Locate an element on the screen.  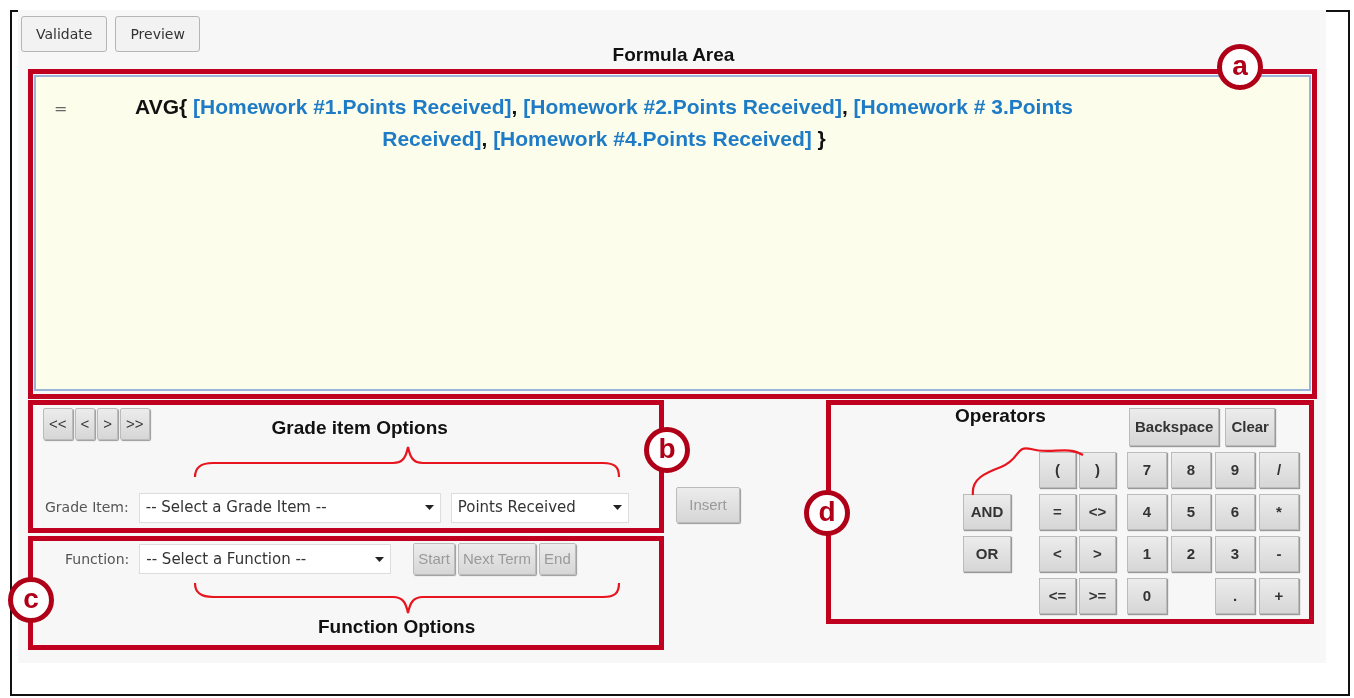
nav-button: << is located at coordinates (58, 424).